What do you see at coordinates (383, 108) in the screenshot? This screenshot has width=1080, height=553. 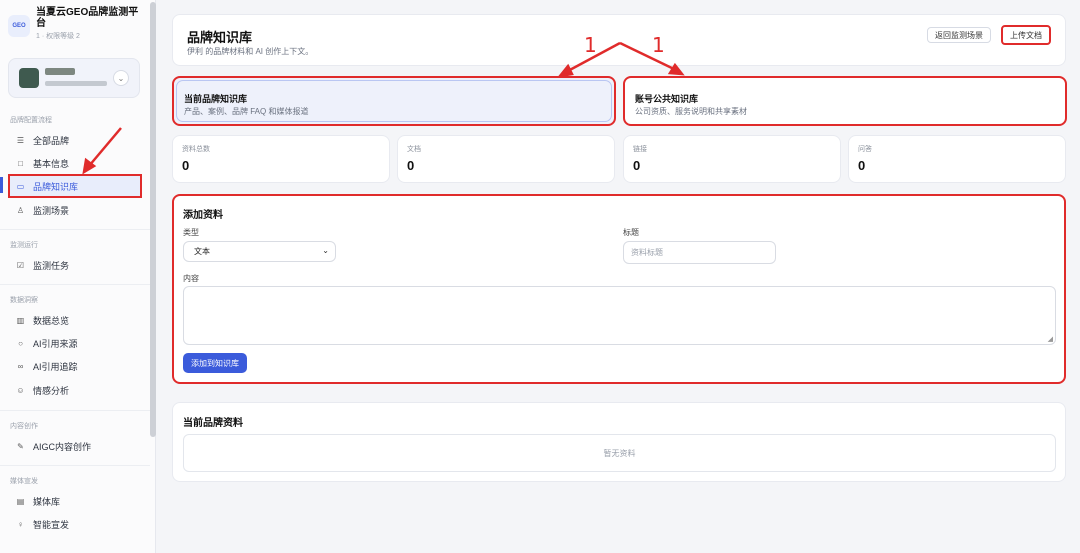 I see `annotation-arrows` at bounding box center [383, 108].